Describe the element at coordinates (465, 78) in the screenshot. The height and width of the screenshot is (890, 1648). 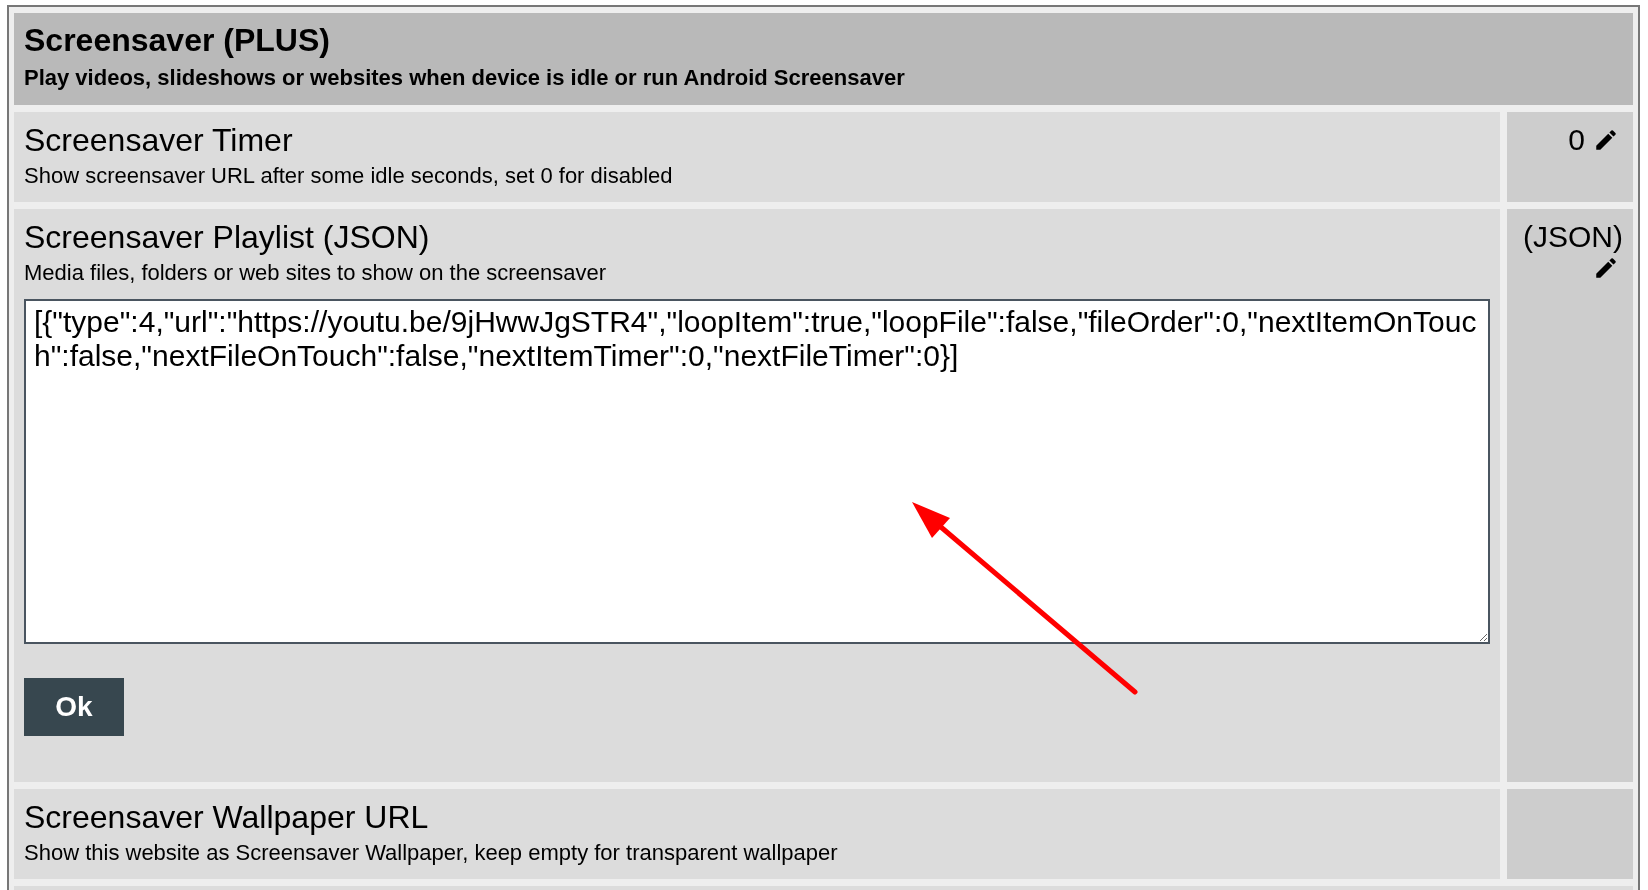
I see `section-subtitle: Play videos, slideshows or websites when device is idle or run Android Screensaver` at that location.